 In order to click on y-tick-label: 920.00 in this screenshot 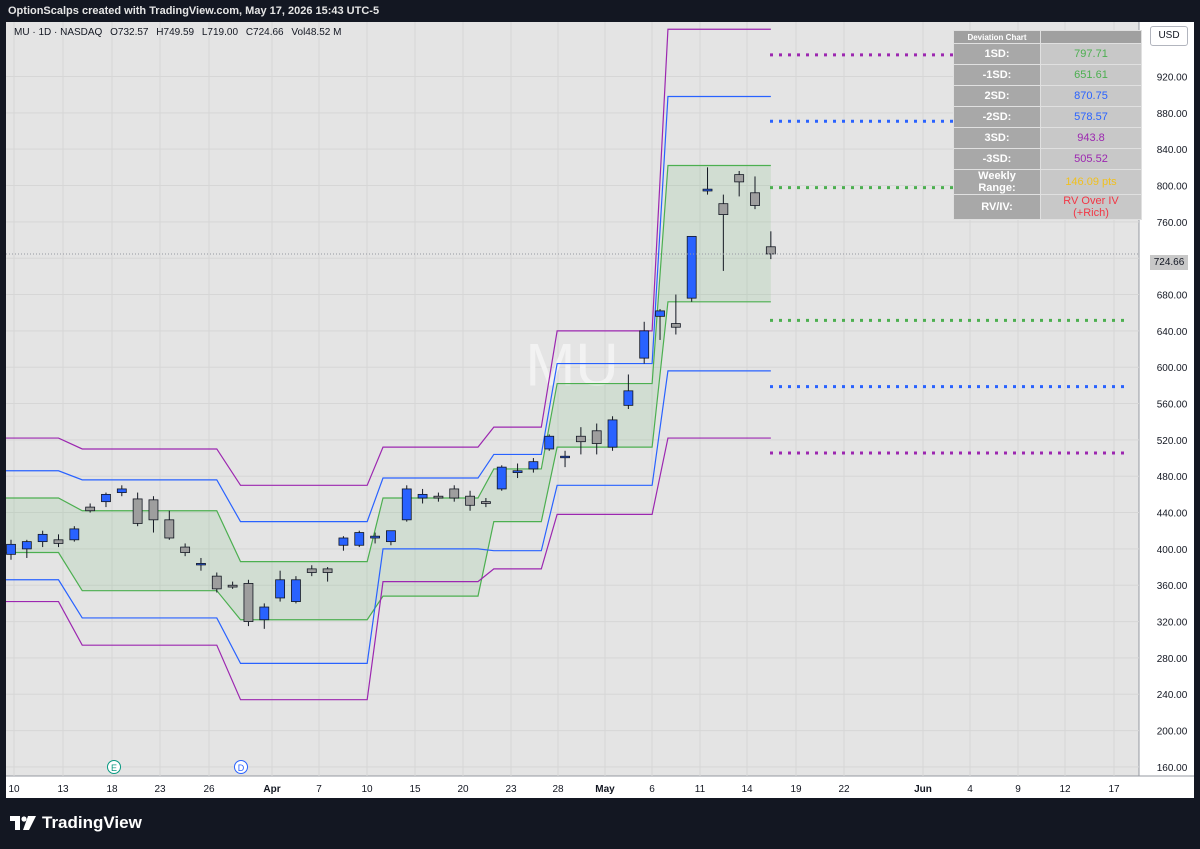, I will do `click(1172, 78)`.